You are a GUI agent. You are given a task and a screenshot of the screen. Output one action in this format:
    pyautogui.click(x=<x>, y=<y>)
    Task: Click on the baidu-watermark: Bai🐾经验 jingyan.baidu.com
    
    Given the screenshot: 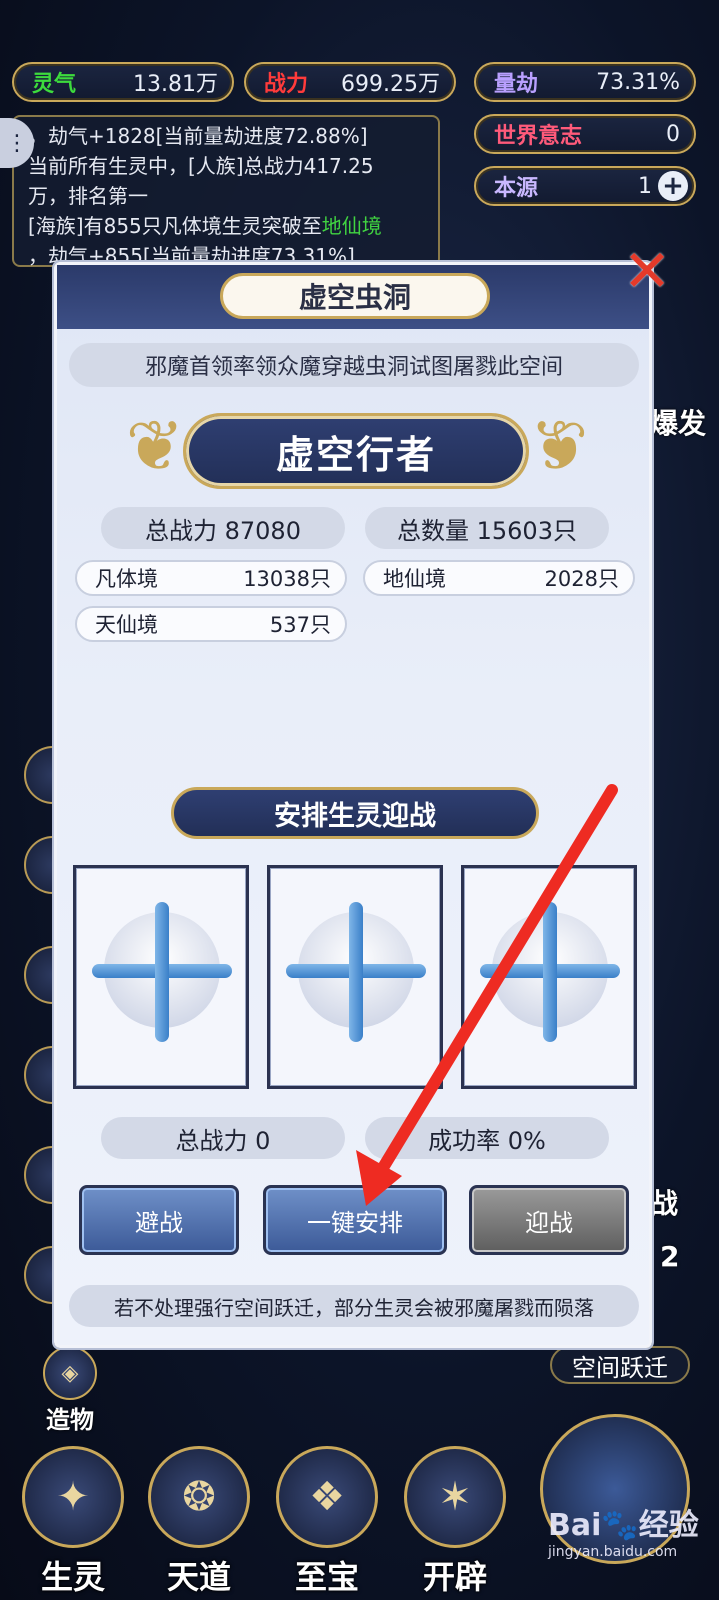 What is the action you would take?
    pyautogui.click(x=633, y=1530)
    